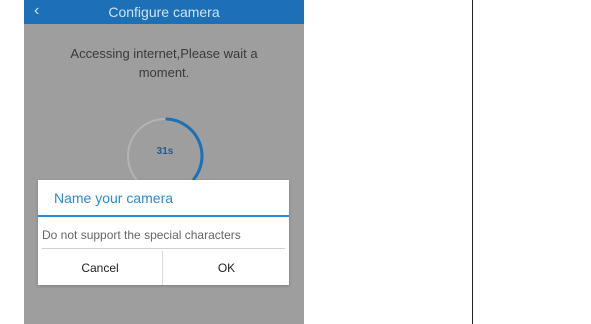  What do you see at coordinates (114, 198) in the screenshot?
I see `dialog-title: Name your camera` at bounding box center [114, 198].